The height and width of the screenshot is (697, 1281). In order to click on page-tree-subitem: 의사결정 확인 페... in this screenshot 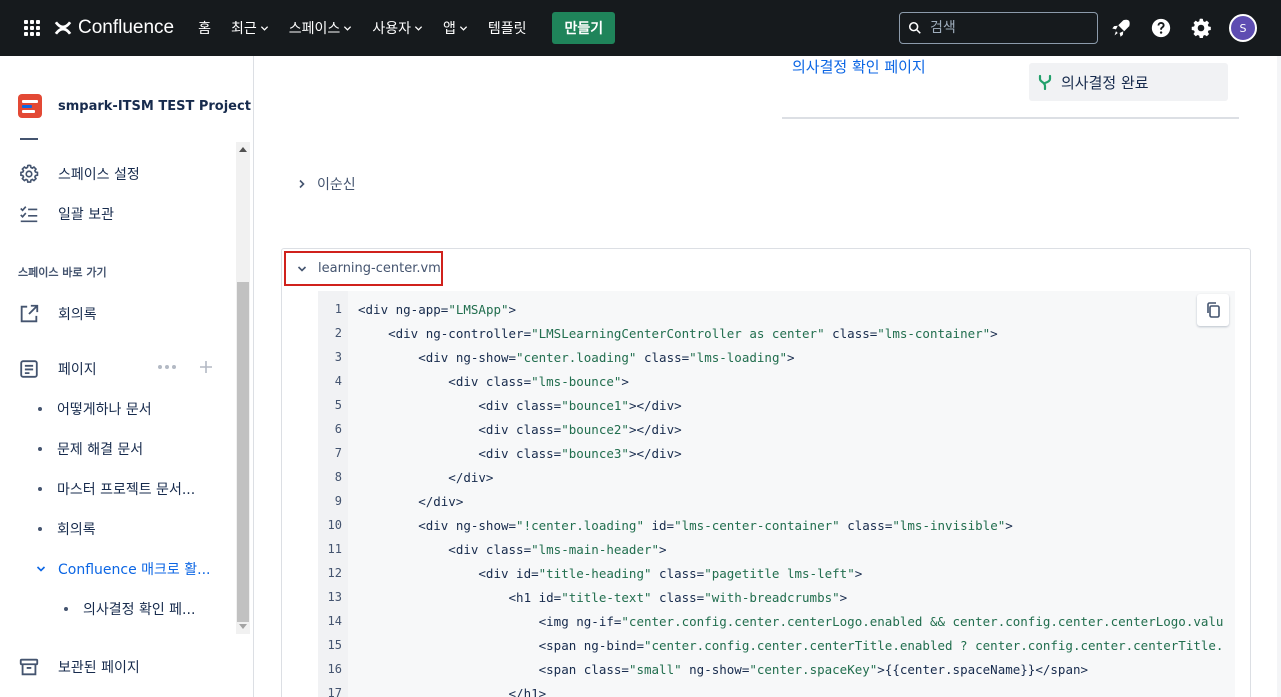, I will do `click(129, 609)`.